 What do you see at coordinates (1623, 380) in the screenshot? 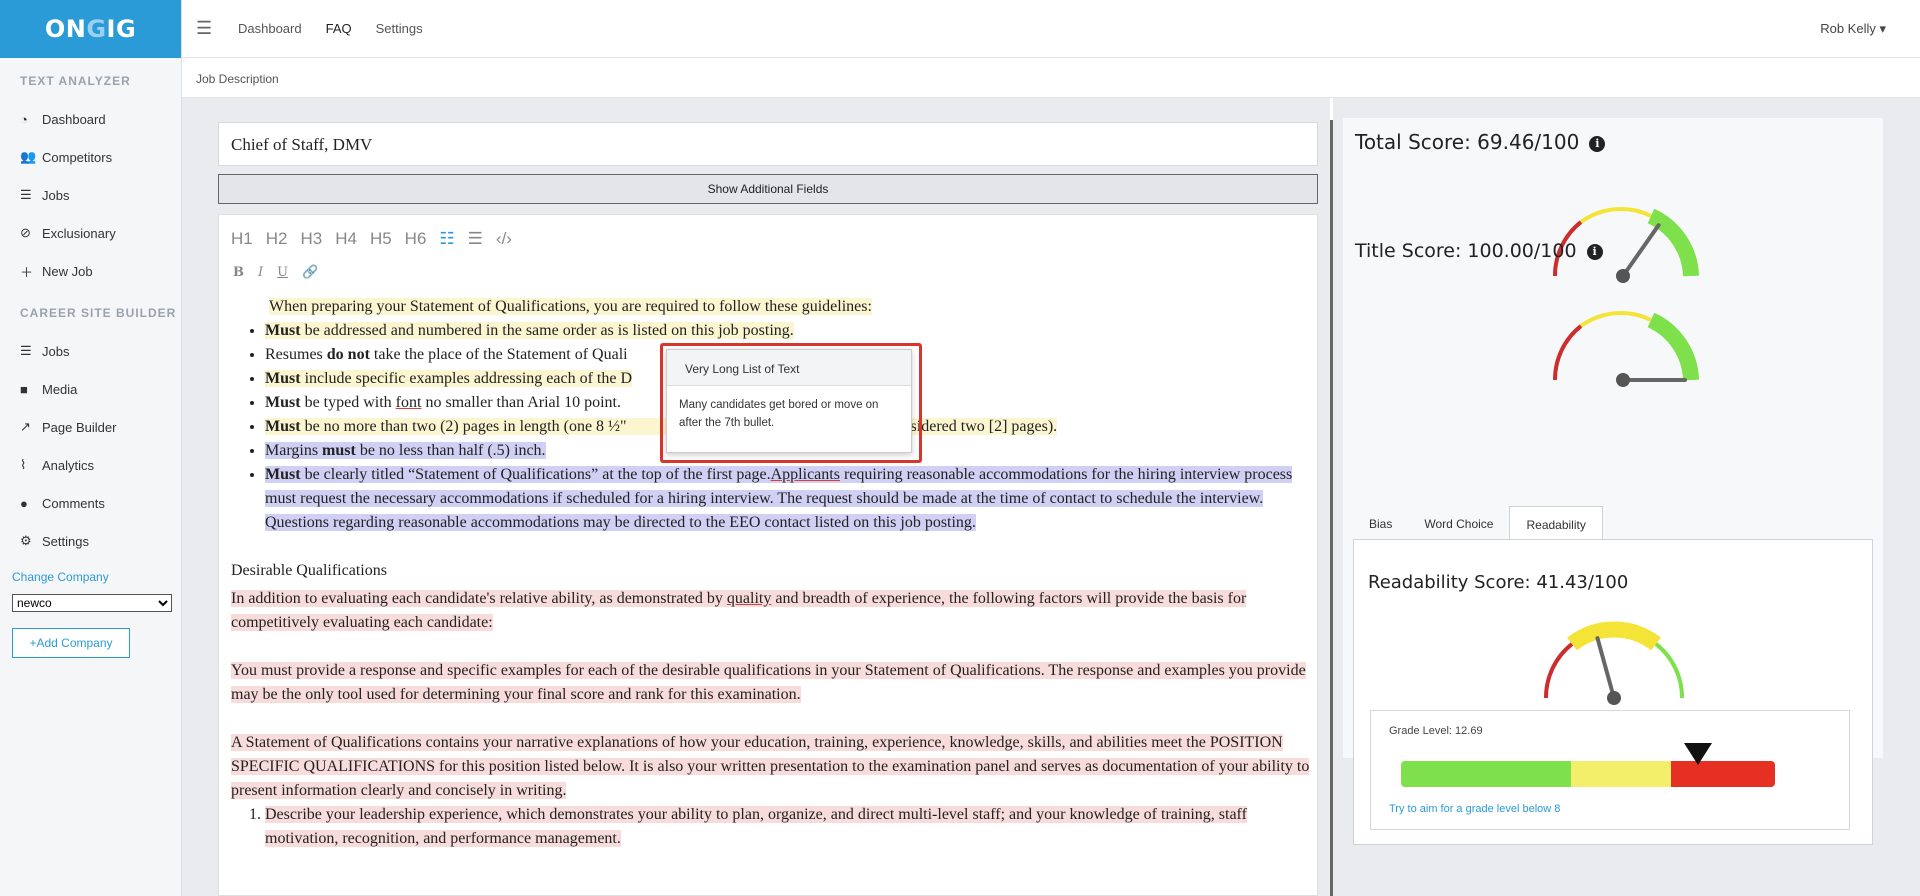
I see `gauge-hub` at bounding box center [1623, 380].